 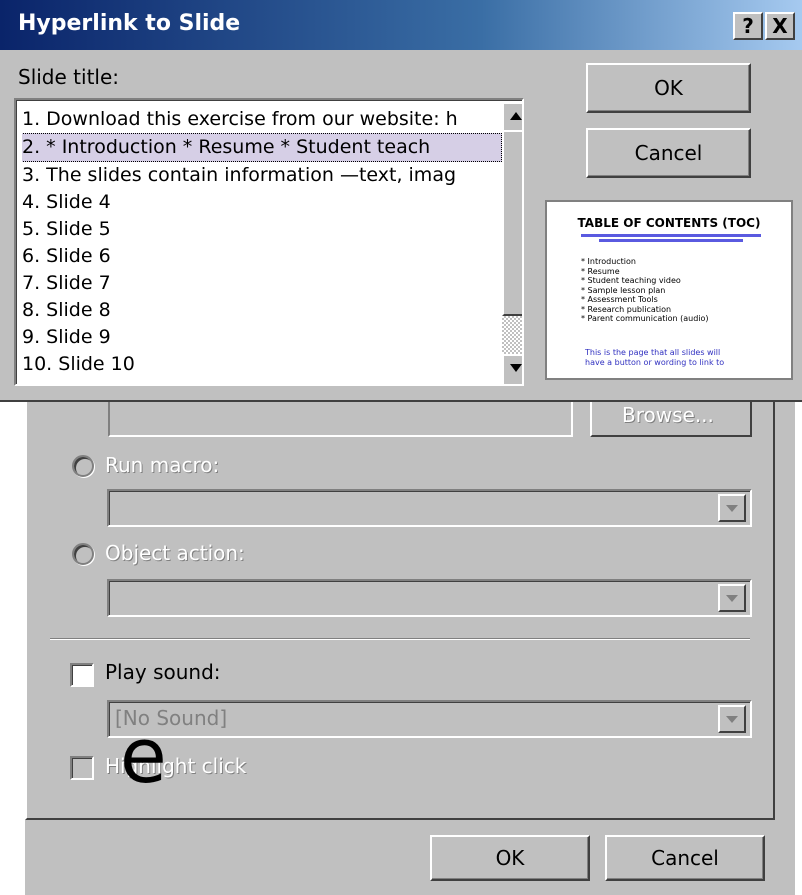 I want to click on preview-bullet-item: * Sample lesson plan, so click(x=623, y=290).